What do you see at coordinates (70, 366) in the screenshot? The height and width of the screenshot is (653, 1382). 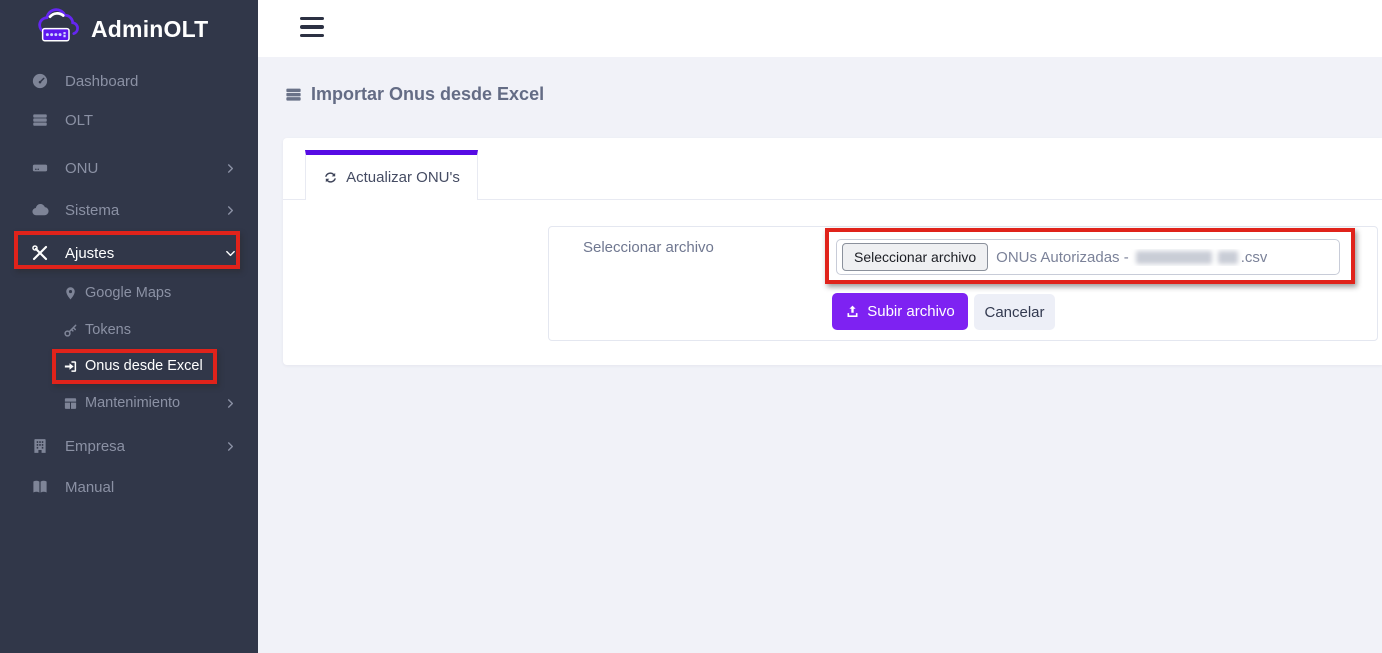 I see `sign-in-icon` at bounding box center [70, 366].